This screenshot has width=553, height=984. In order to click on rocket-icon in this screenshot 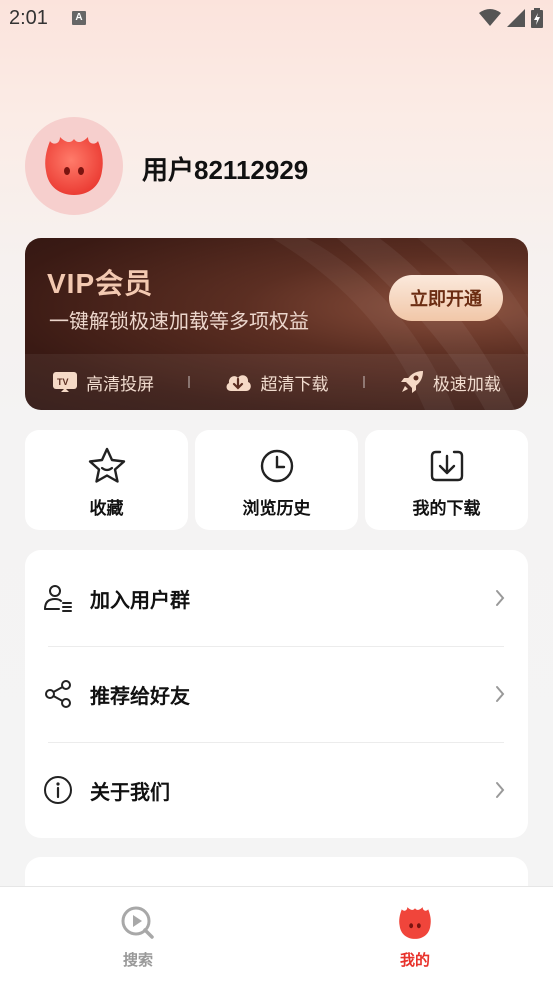, I will do `click(411, 382)`.